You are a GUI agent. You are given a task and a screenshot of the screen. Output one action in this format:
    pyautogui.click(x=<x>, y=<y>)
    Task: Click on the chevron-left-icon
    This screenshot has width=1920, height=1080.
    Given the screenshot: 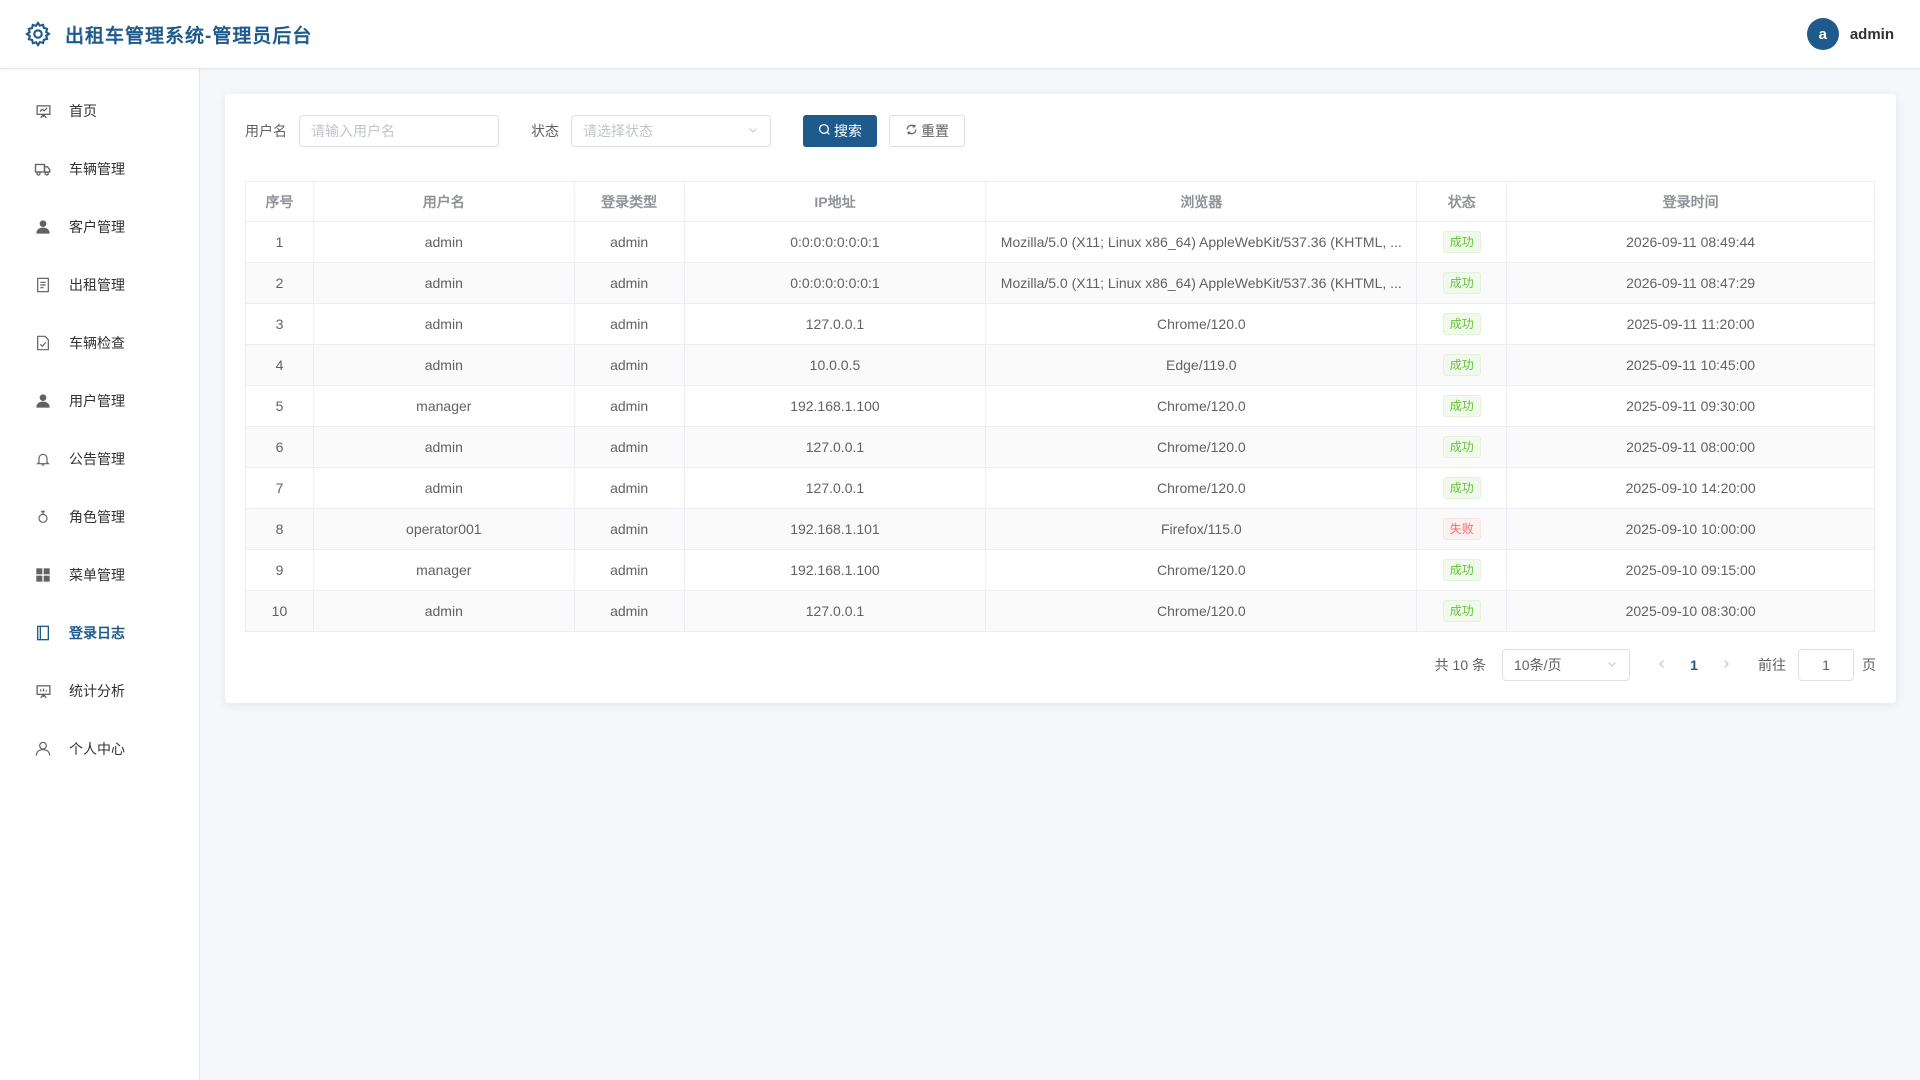 What is the action you would take?
    pyautogui.click(x=1661, y=664)
    